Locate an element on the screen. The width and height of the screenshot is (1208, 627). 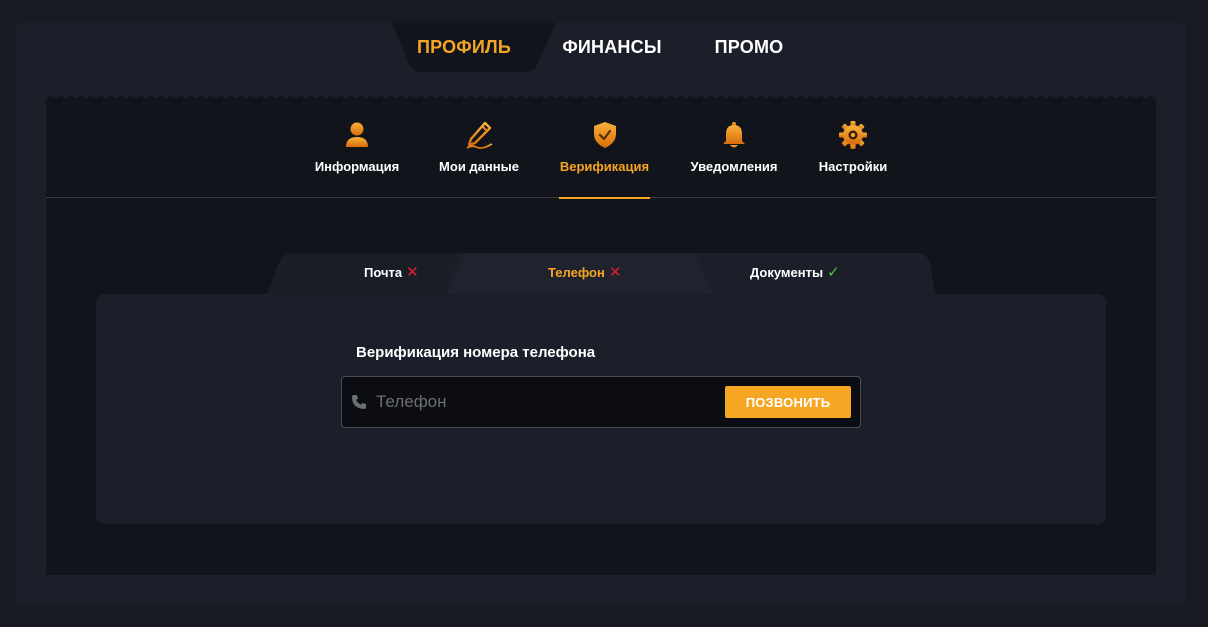
phone-input is located at coordinates (546, 402).